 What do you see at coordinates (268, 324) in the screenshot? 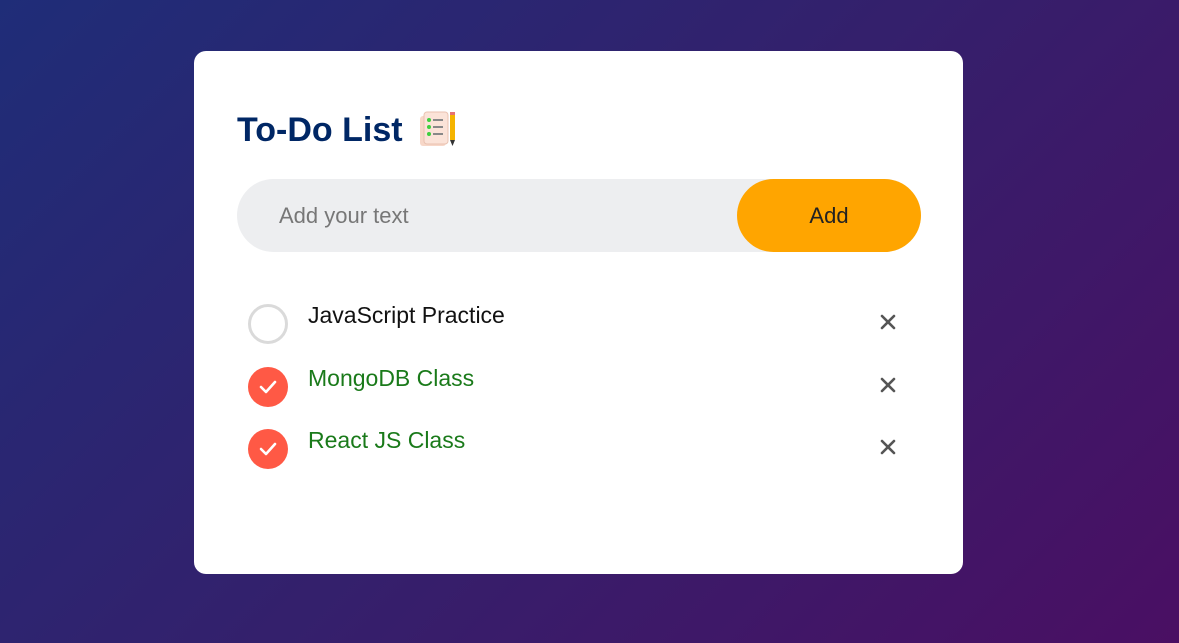
I see `circle-icon` at bounding box center [268, 324].